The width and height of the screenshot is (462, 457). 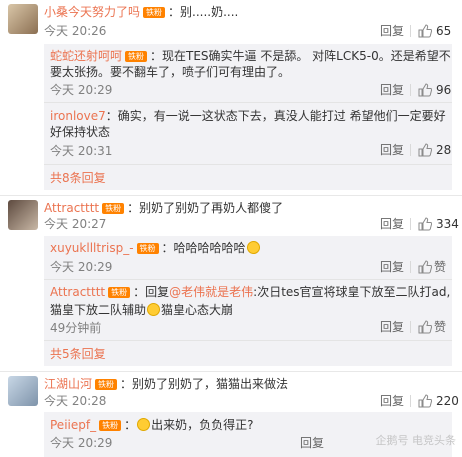 I want to click on comment-username: 小桑今天努力了吗, so click(x=92, y=12).